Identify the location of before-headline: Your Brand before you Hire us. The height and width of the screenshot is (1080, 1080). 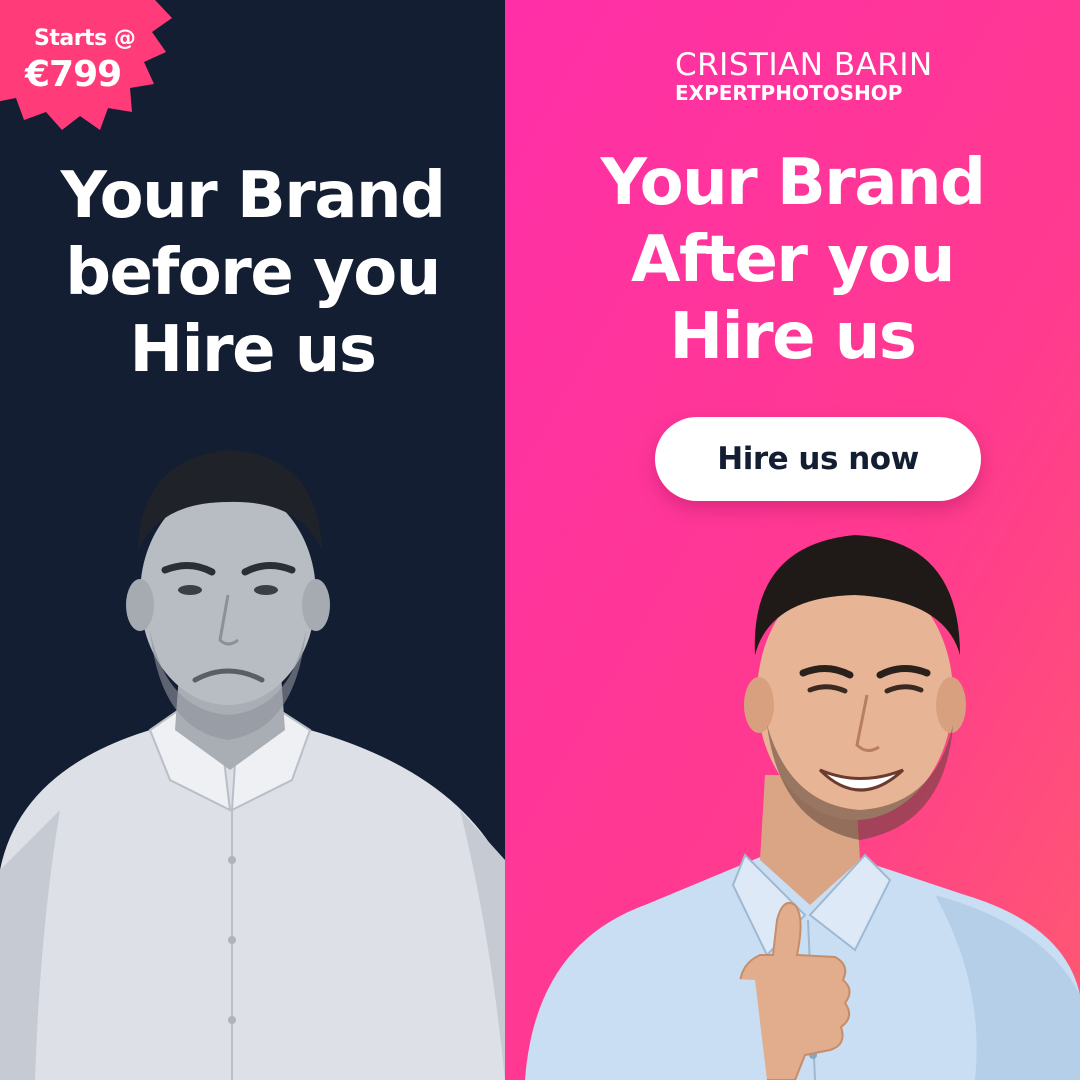
(252, 273).